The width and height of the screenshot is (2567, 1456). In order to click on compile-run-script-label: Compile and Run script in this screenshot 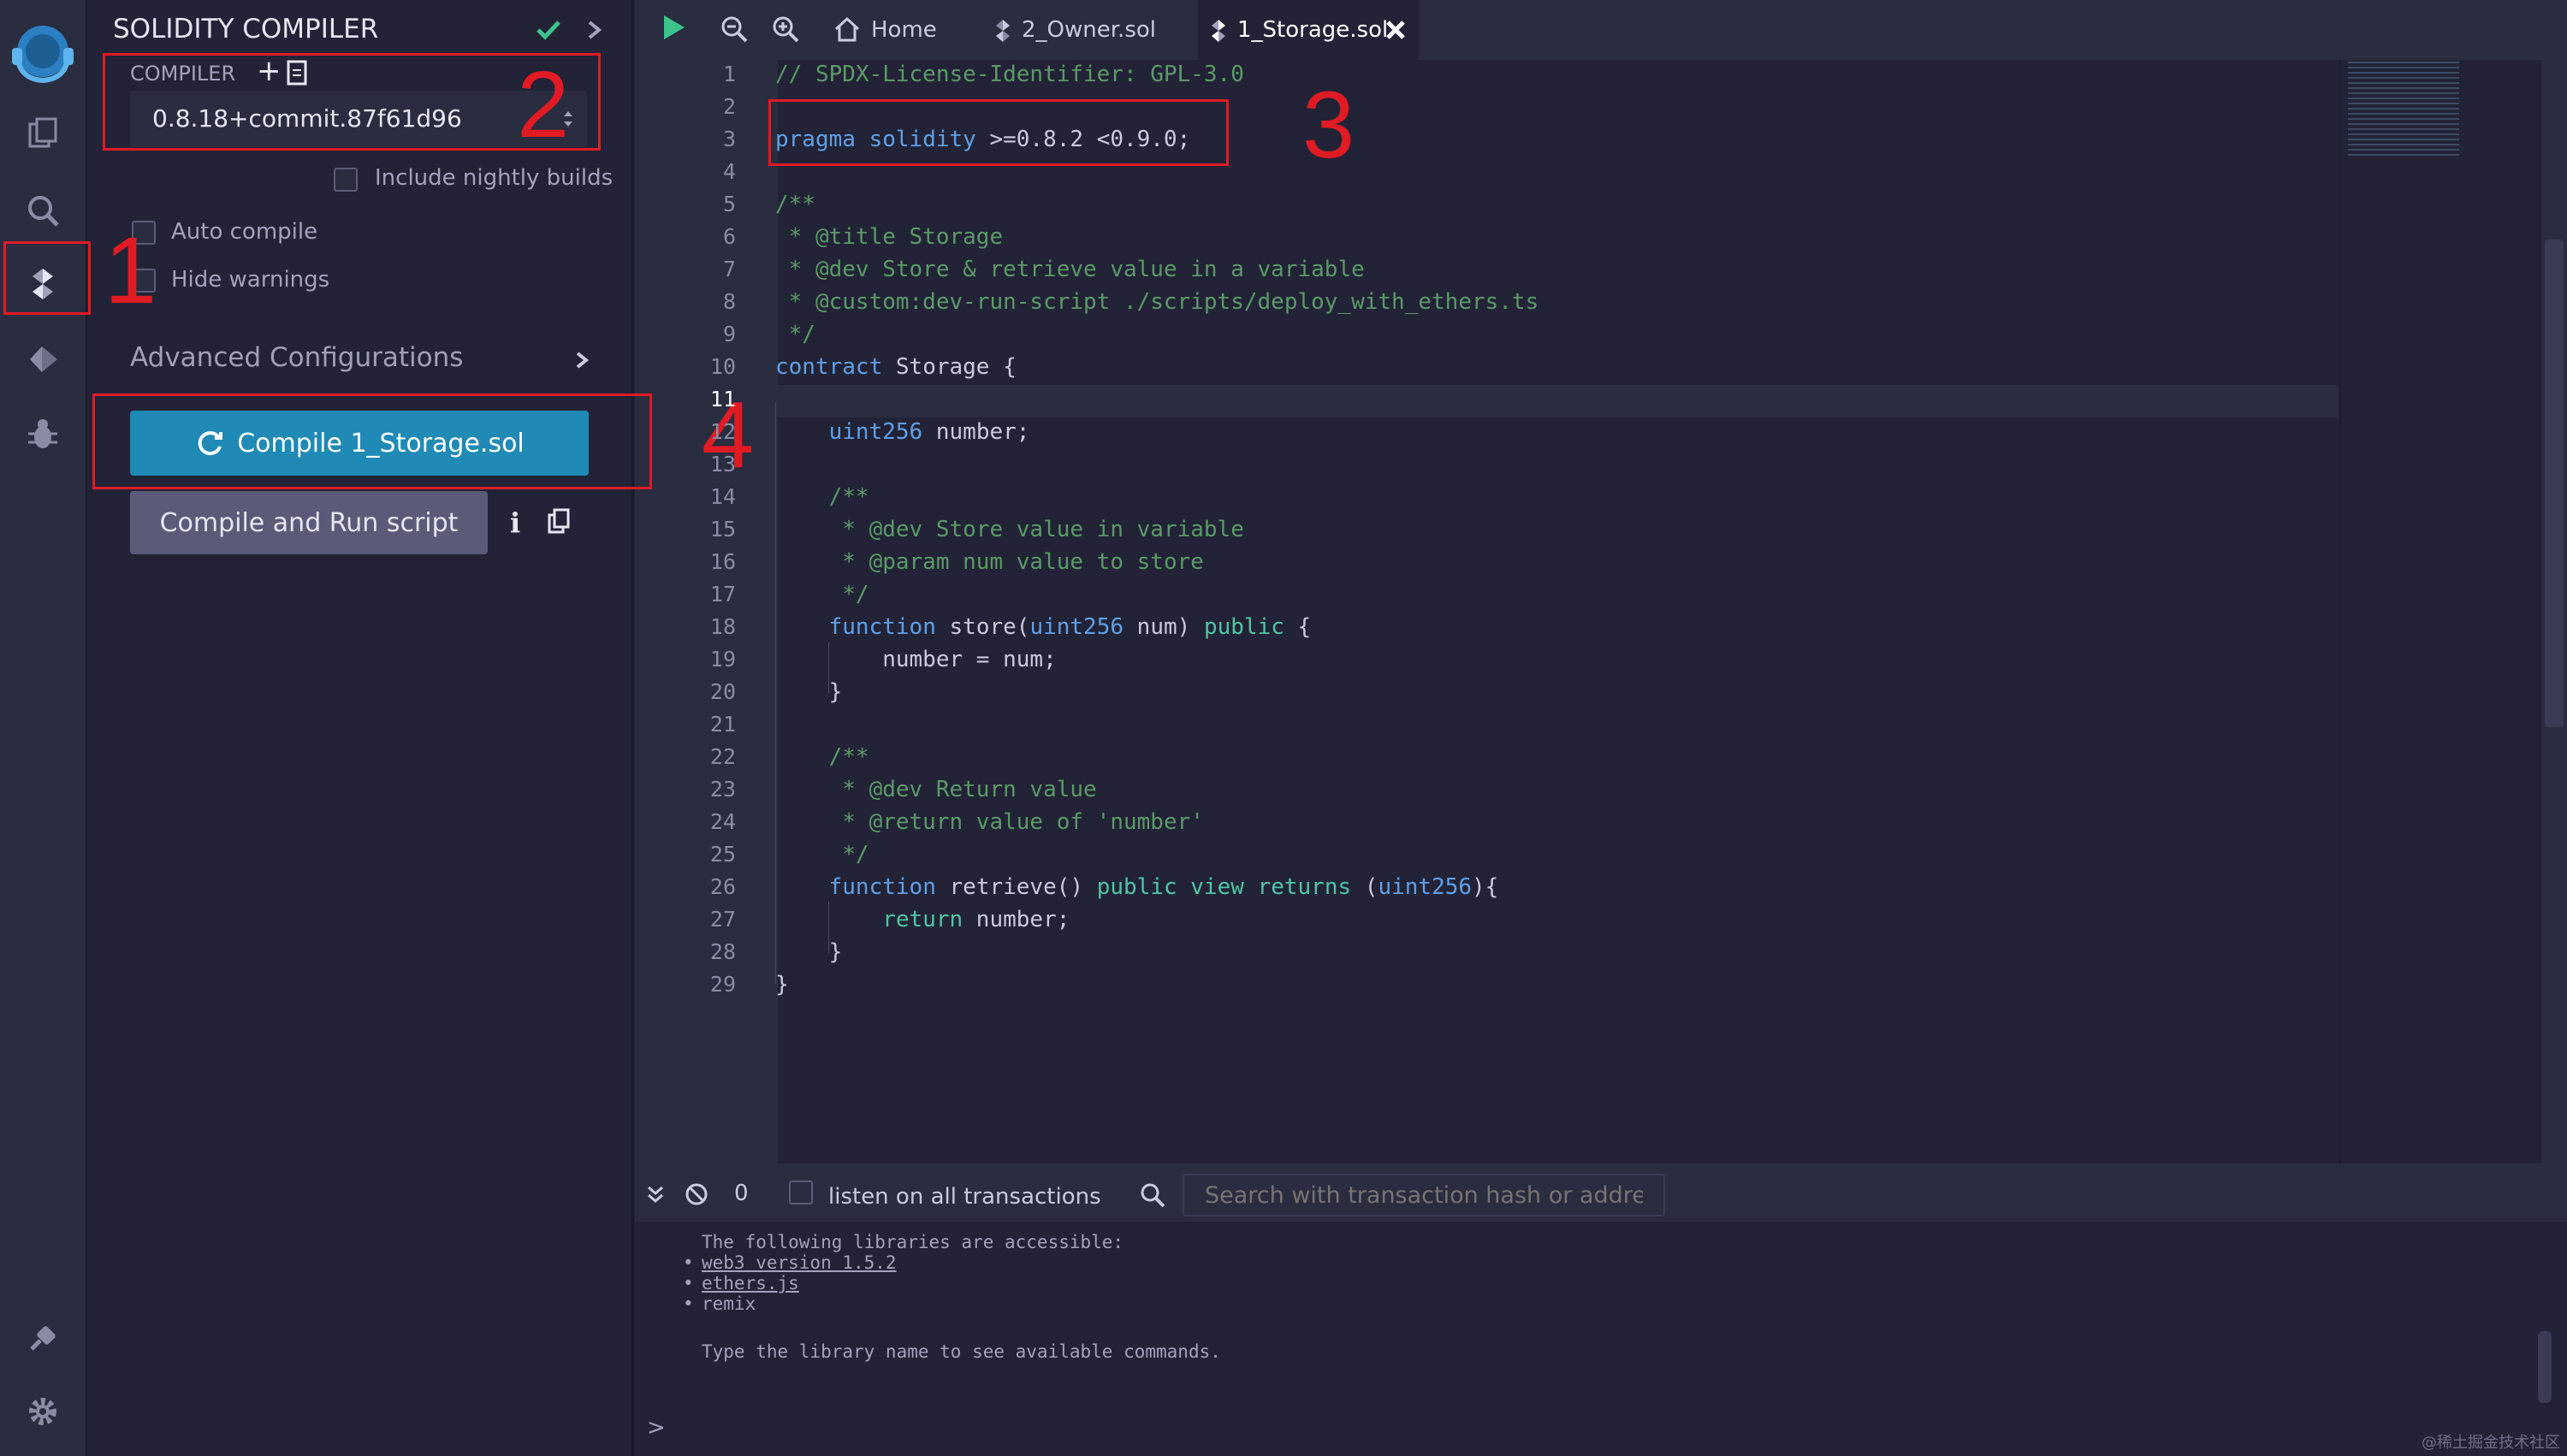, I will do `click(309, 522)`.